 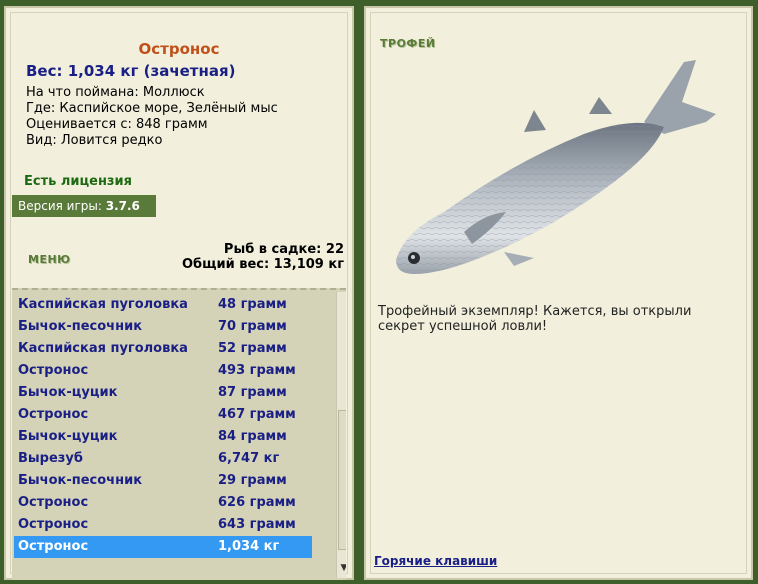 I want to click on catch-row: Остронос 467 грамм, so click(x=163, y=415).